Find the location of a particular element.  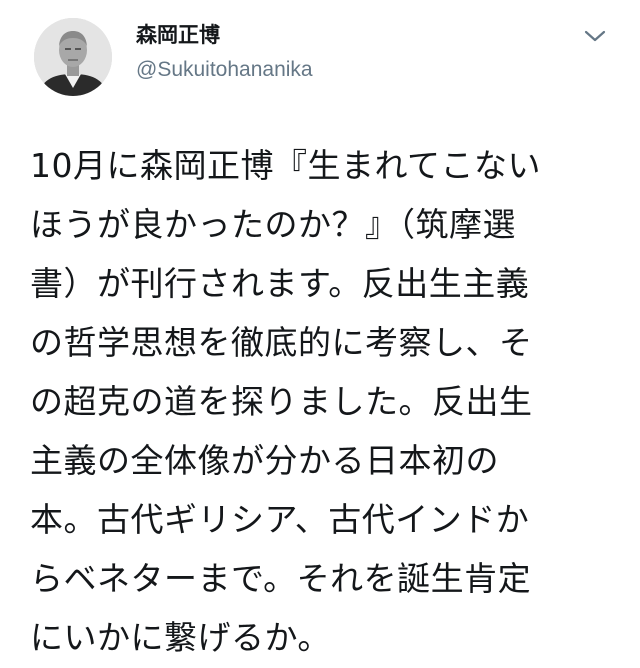

tweet-text-line: 書）が刊行されます。反出生主義 is located at coordinates (280, 283).